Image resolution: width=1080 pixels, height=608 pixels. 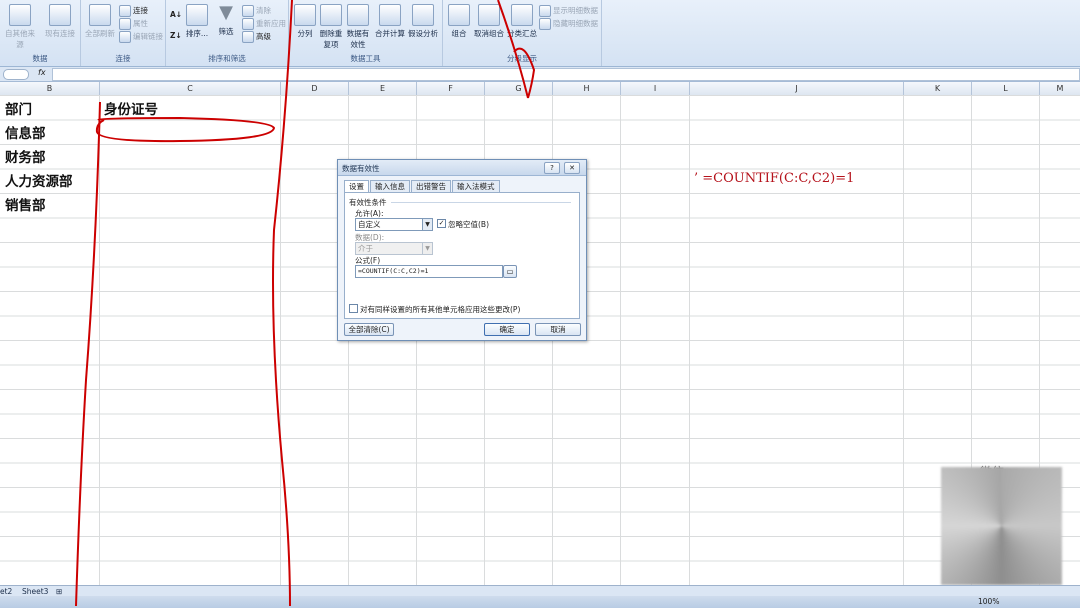 What do you see at coordinates (39, 180) in the screenshot?
I see `cell-b4: 人力资源部` at bounding box center [39, 180].